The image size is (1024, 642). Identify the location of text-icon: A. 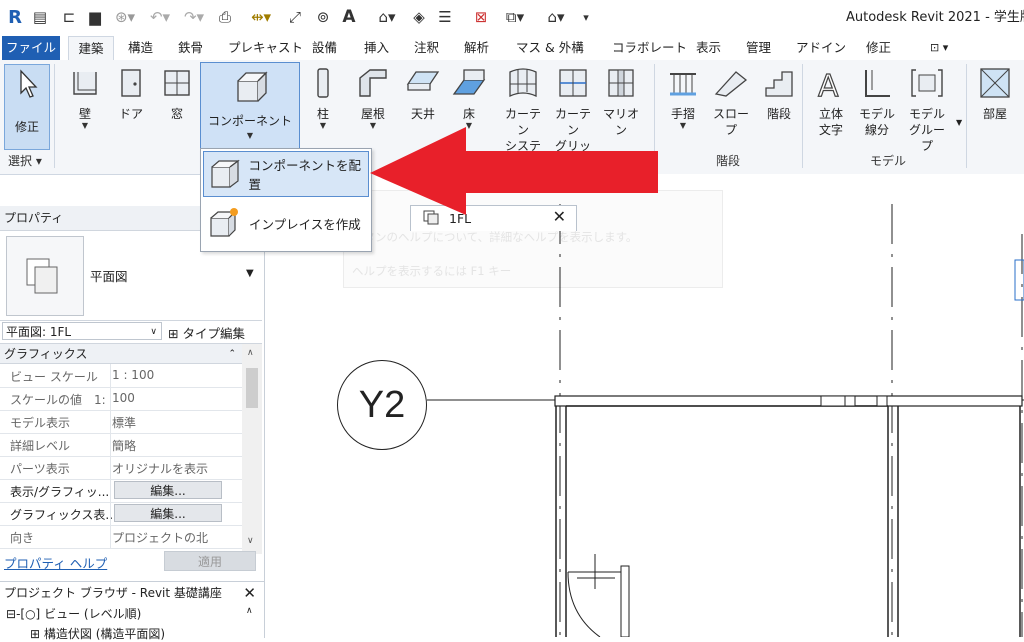
(349, 17).